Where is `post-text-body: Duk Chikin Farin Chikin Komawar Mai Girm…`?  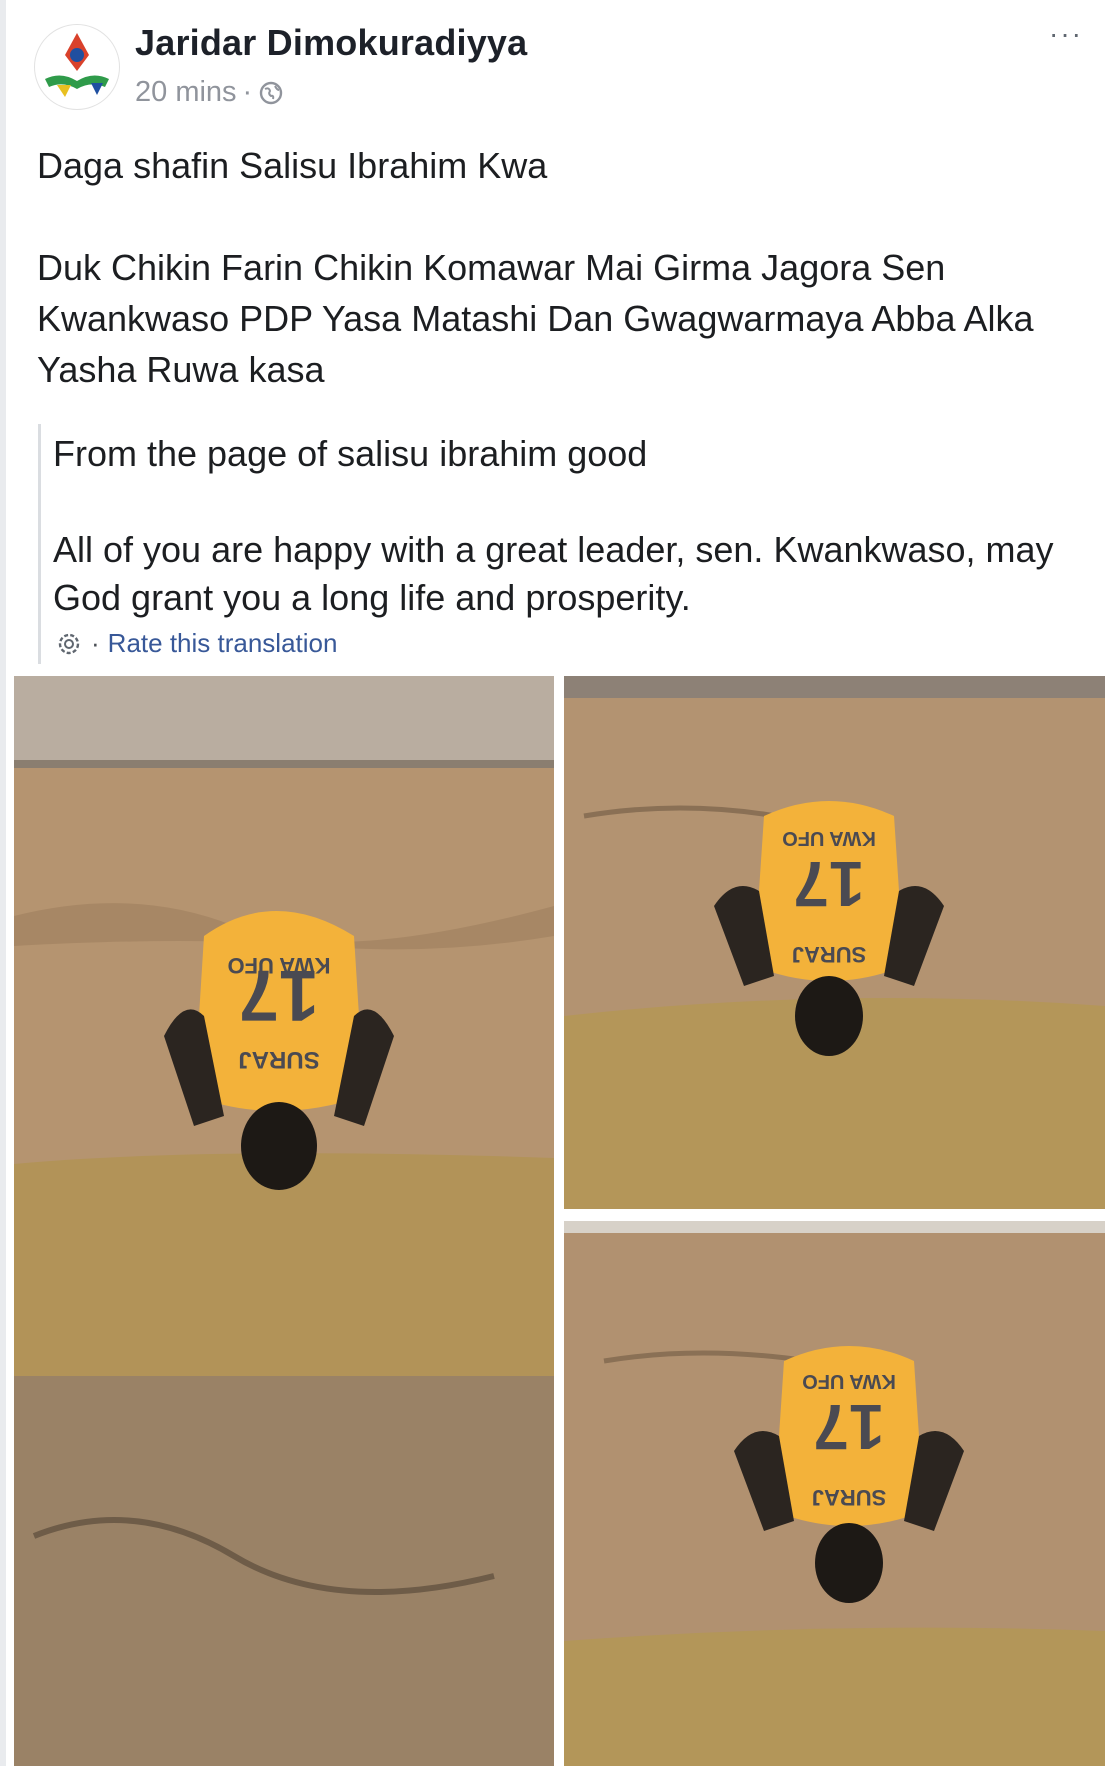 post-text-body: Duk Chikin Farin Chikin Komawar Mai Girm… is located at coordinates (535, 318).